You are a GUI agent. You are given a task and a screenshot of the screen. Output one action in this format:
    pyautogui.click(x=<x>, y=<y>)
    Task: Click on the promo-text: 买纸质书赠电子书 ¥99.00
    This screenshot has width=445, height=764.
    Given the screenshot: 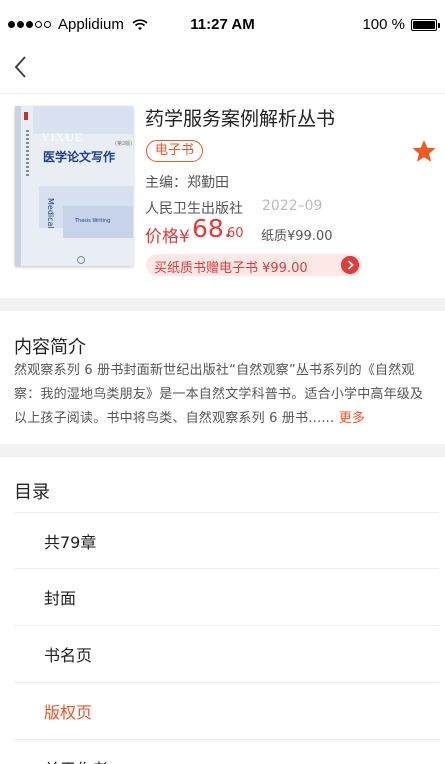 What is the action you would take?
    pyautogui.click(x=231, y=268)
    